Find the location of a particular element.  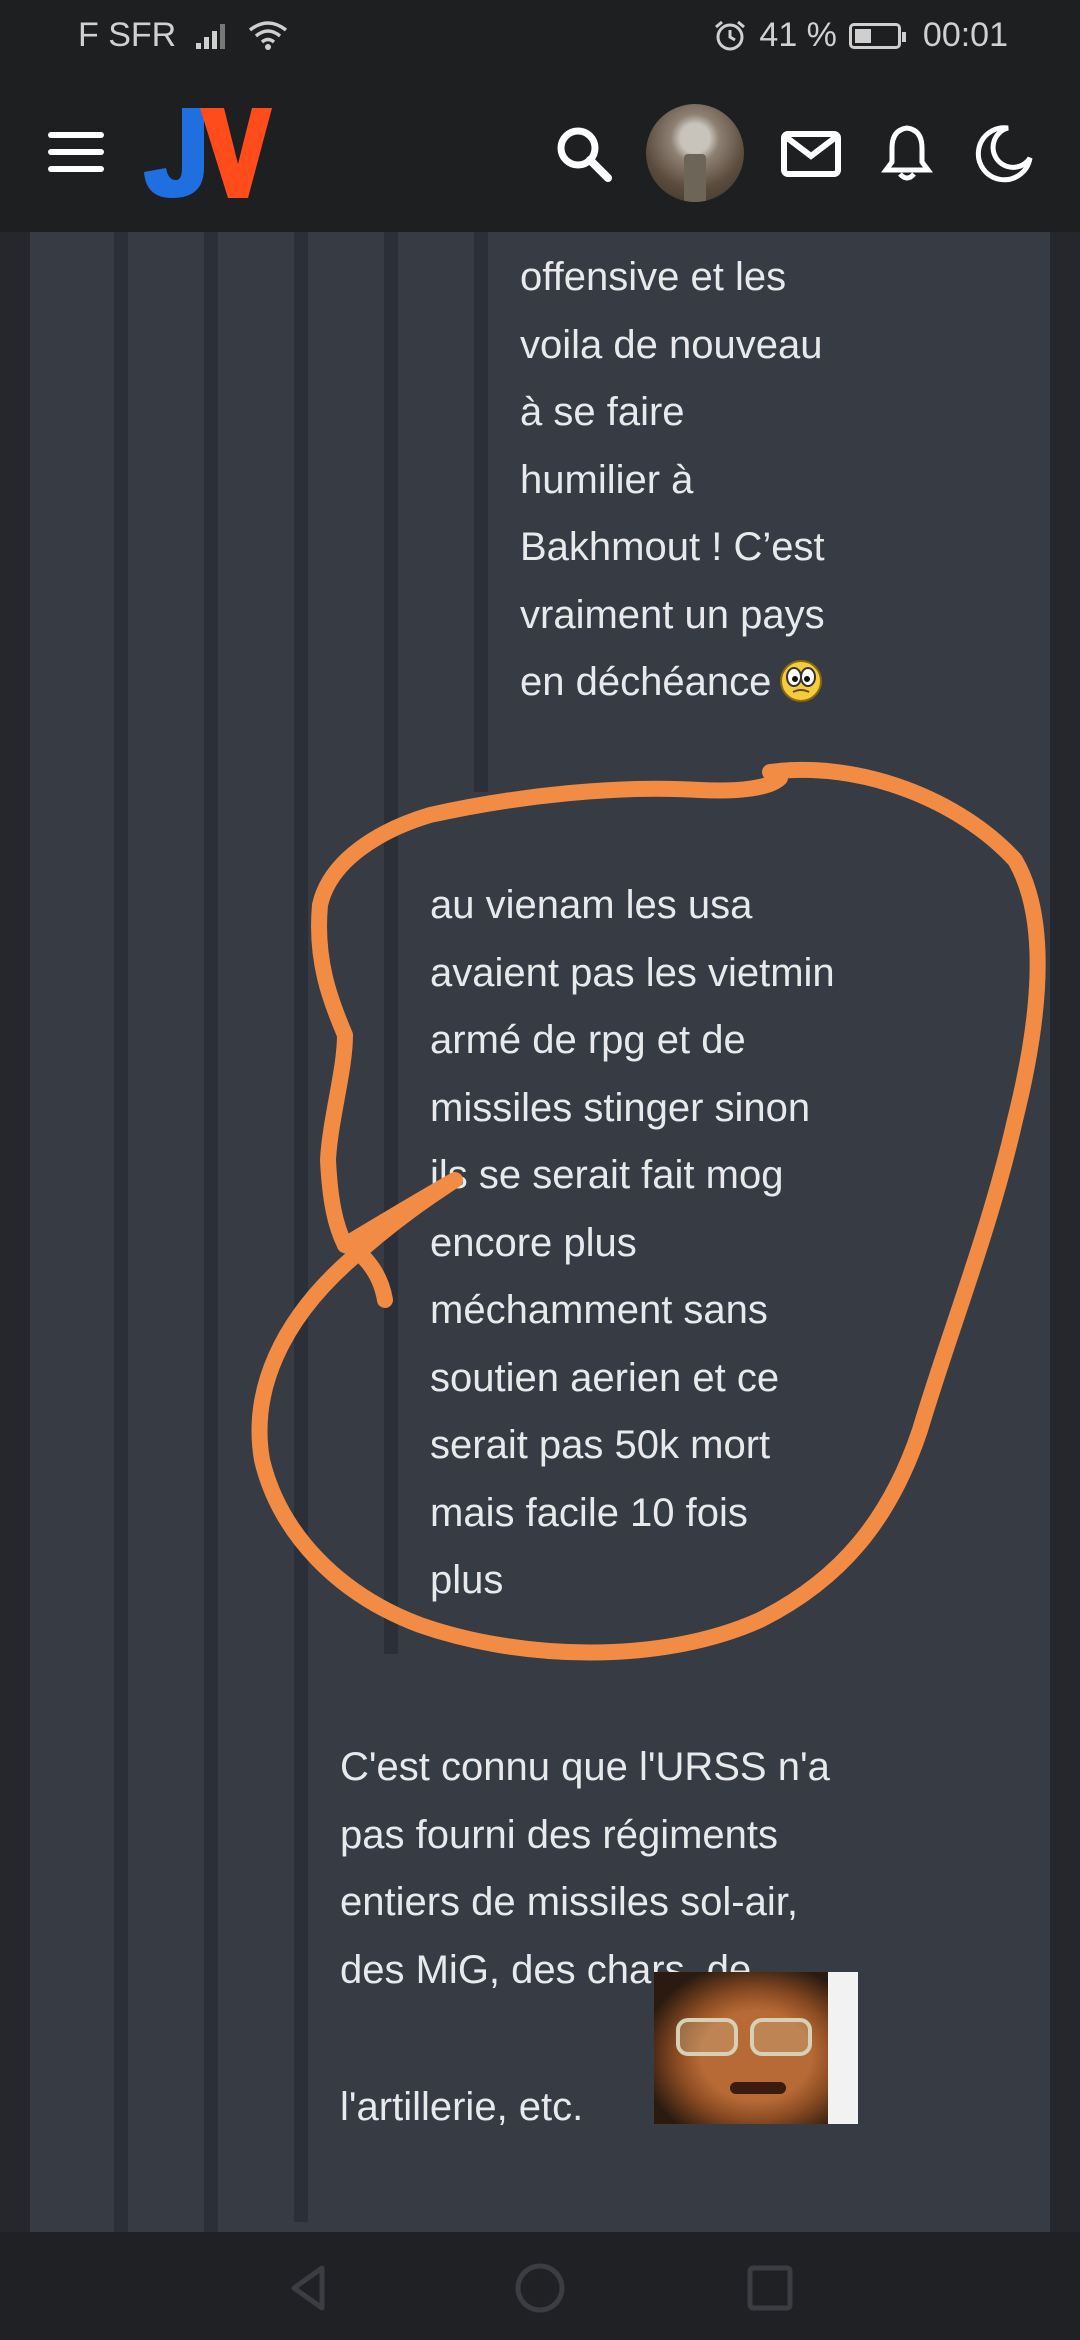

quote-line: ils se serait fait mog is located at coordinates (607, 1175).